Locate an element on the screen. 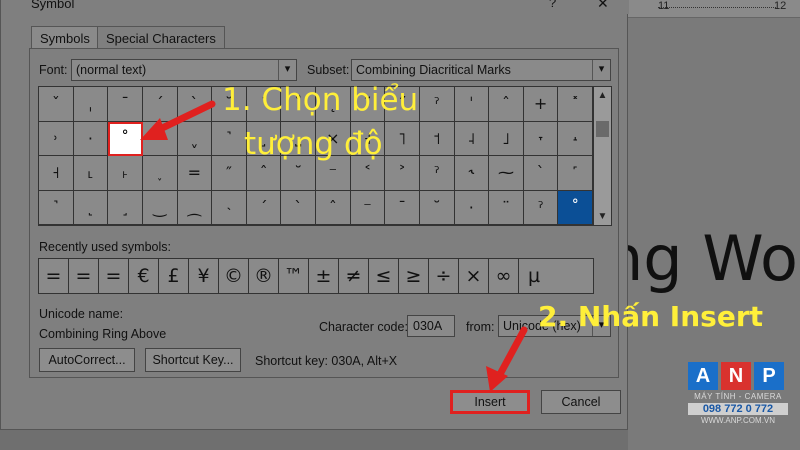 Image resolution: width=800 pixels, height=450 pixels. scroll-up-icon: ▲ is located at coordinates (602, 95).